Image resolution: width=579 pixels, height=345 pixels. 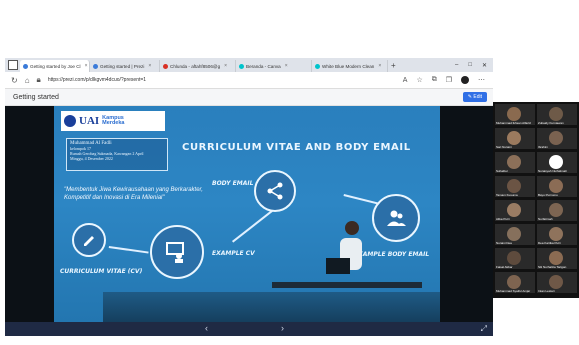 I want to click on presentation-title: Getting started, so click(x=36, y=97).